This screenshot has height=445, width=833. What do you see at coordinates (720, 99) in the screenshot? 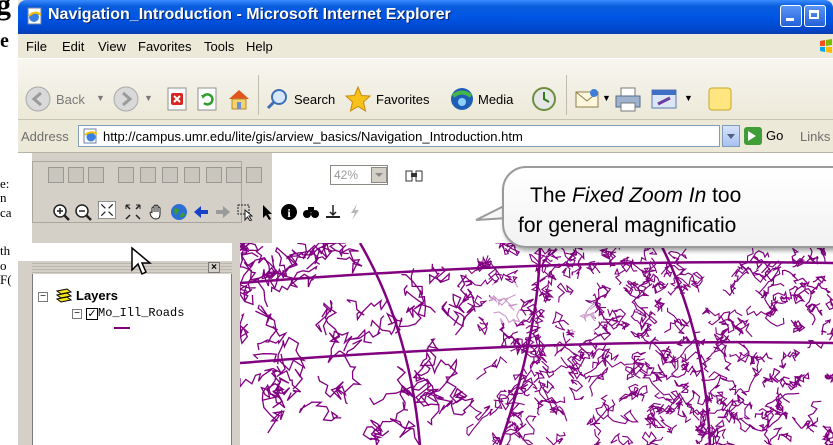
I see `discuss-icon` at bounding box center [720, 99].